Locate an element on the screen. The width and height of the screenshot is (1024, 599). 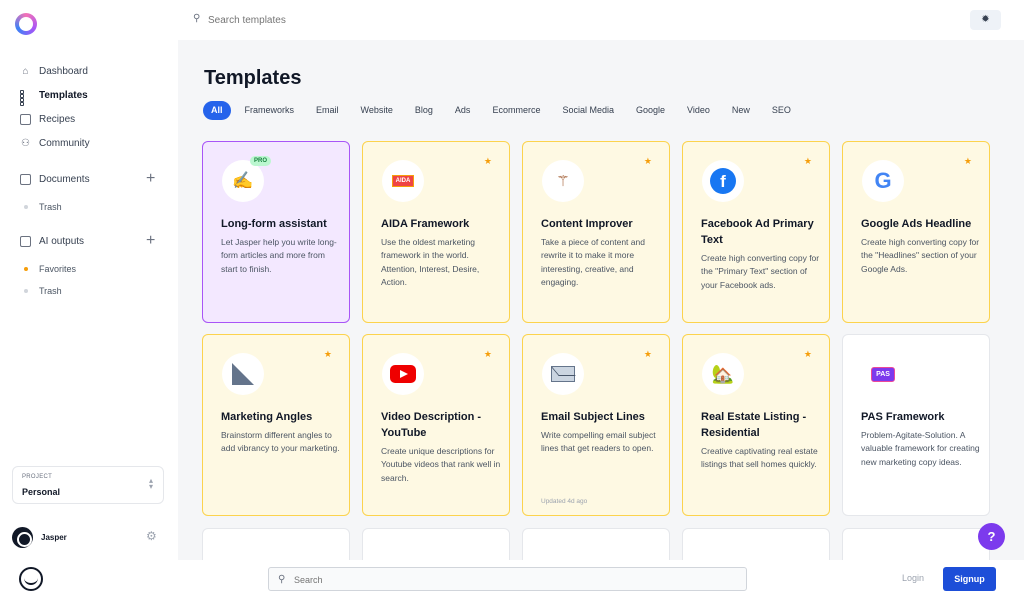
pro-badge: PRO is located at coordinates (261, 161).